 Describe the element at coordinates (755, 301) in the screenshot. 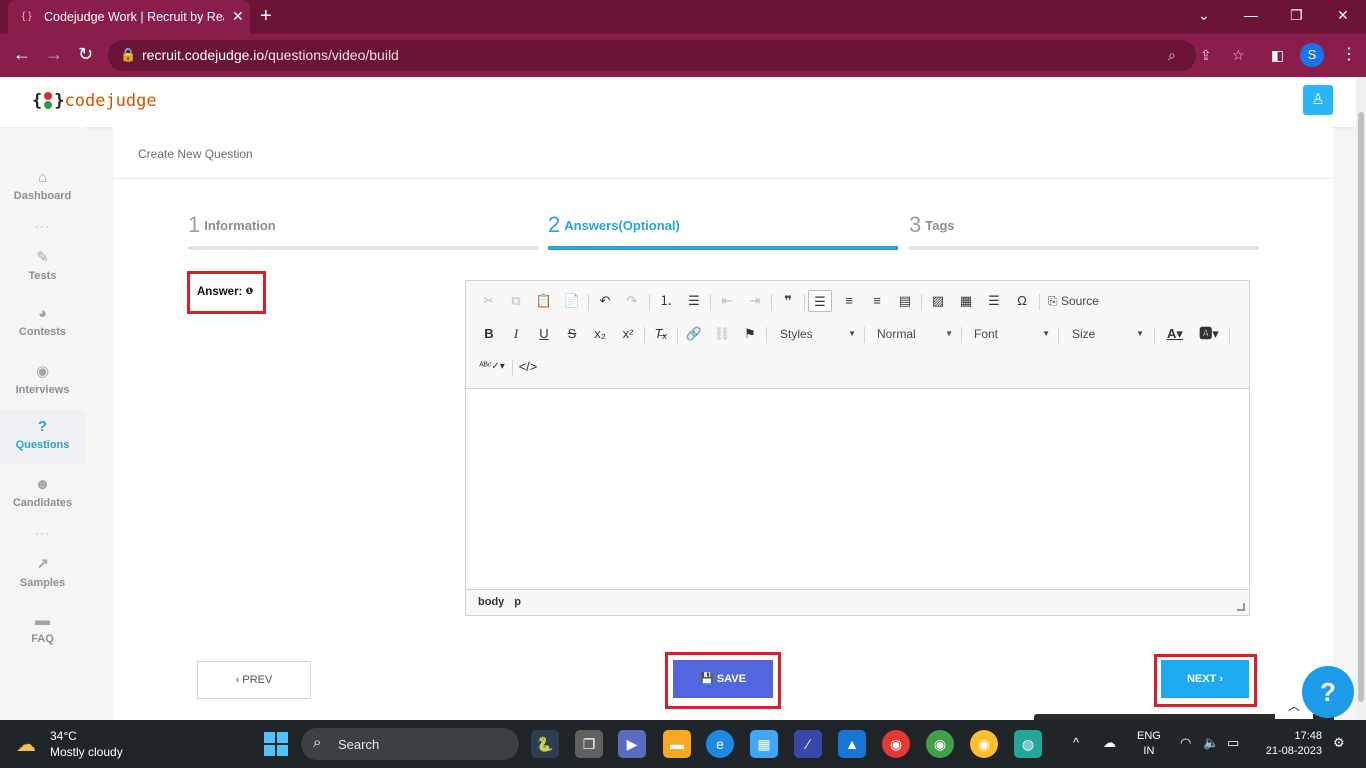

I see `indent-icon: ⇥` at that location.